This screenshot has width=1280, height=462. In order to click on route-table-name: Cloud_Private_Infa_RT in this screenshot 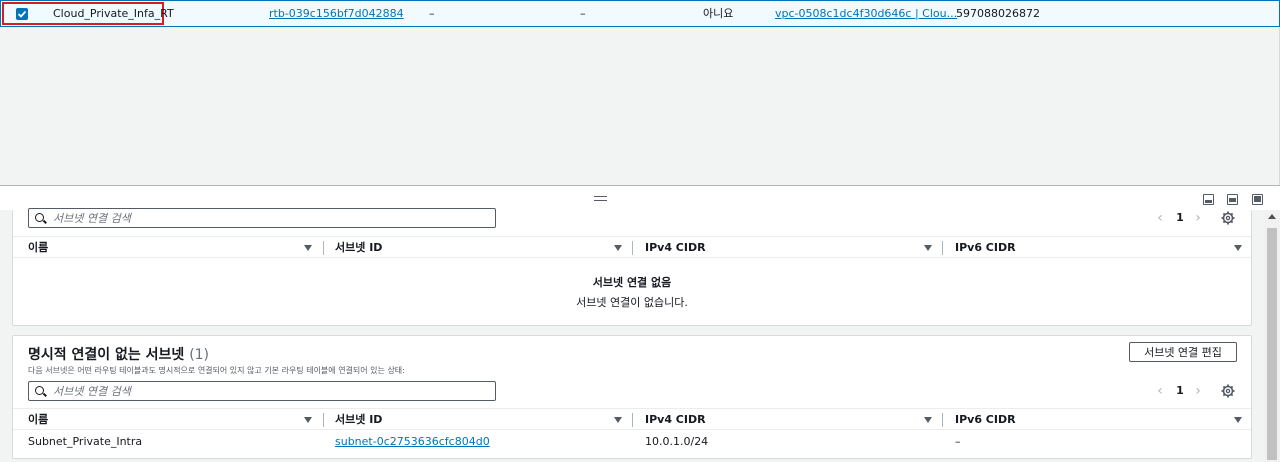, I will do `click(113, 13)`.